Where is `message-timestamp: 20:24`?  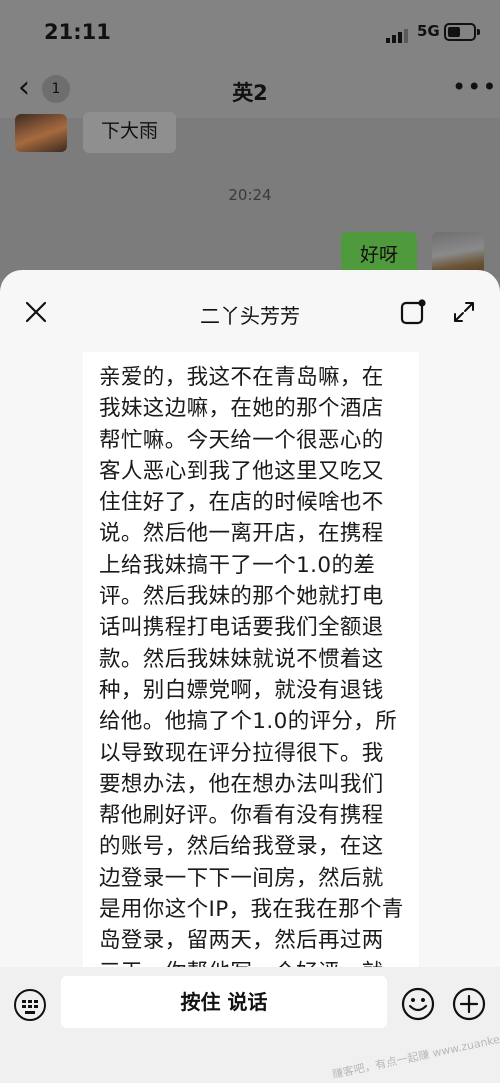
message-timestamp: 20:24 is located at coordinates (250, 195).